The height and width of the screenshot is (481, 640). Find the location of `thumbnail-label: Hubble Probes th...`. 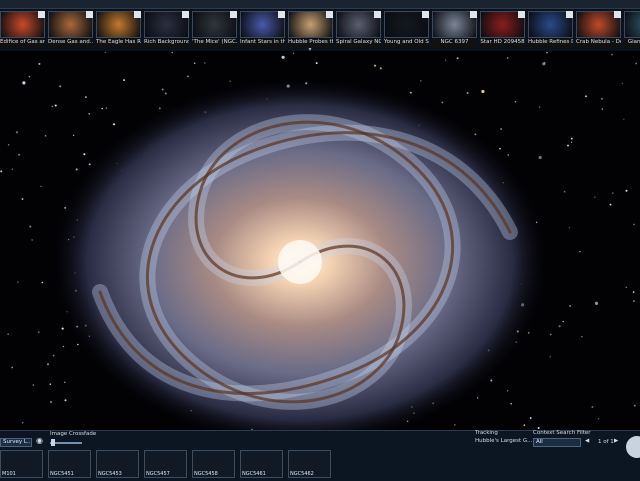

thumbnail-label: Hubble Probes th... is located at coordinates (310, 42).